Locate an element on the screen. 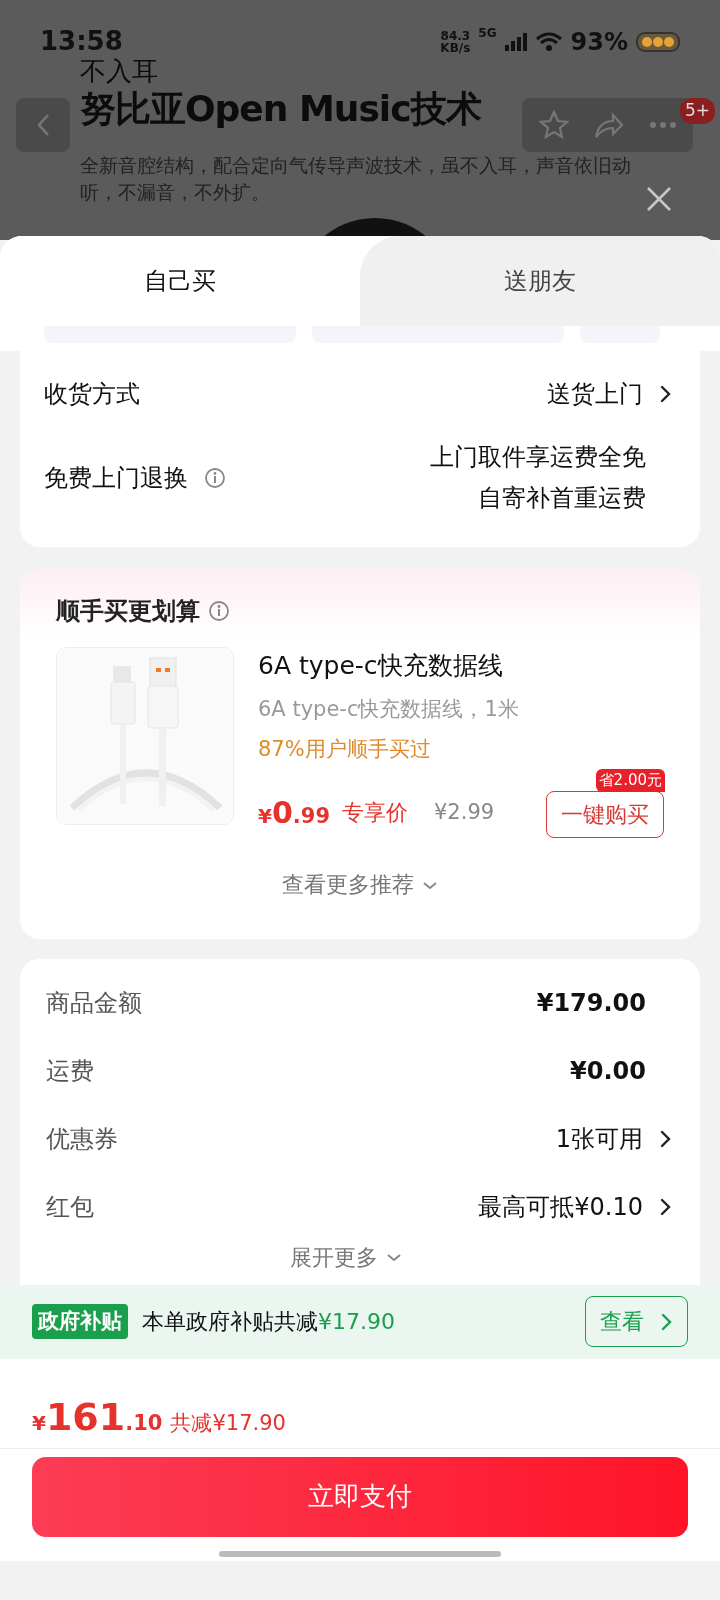 The image size is (720, 1600). back-icon is located at coordinates (43, 125).